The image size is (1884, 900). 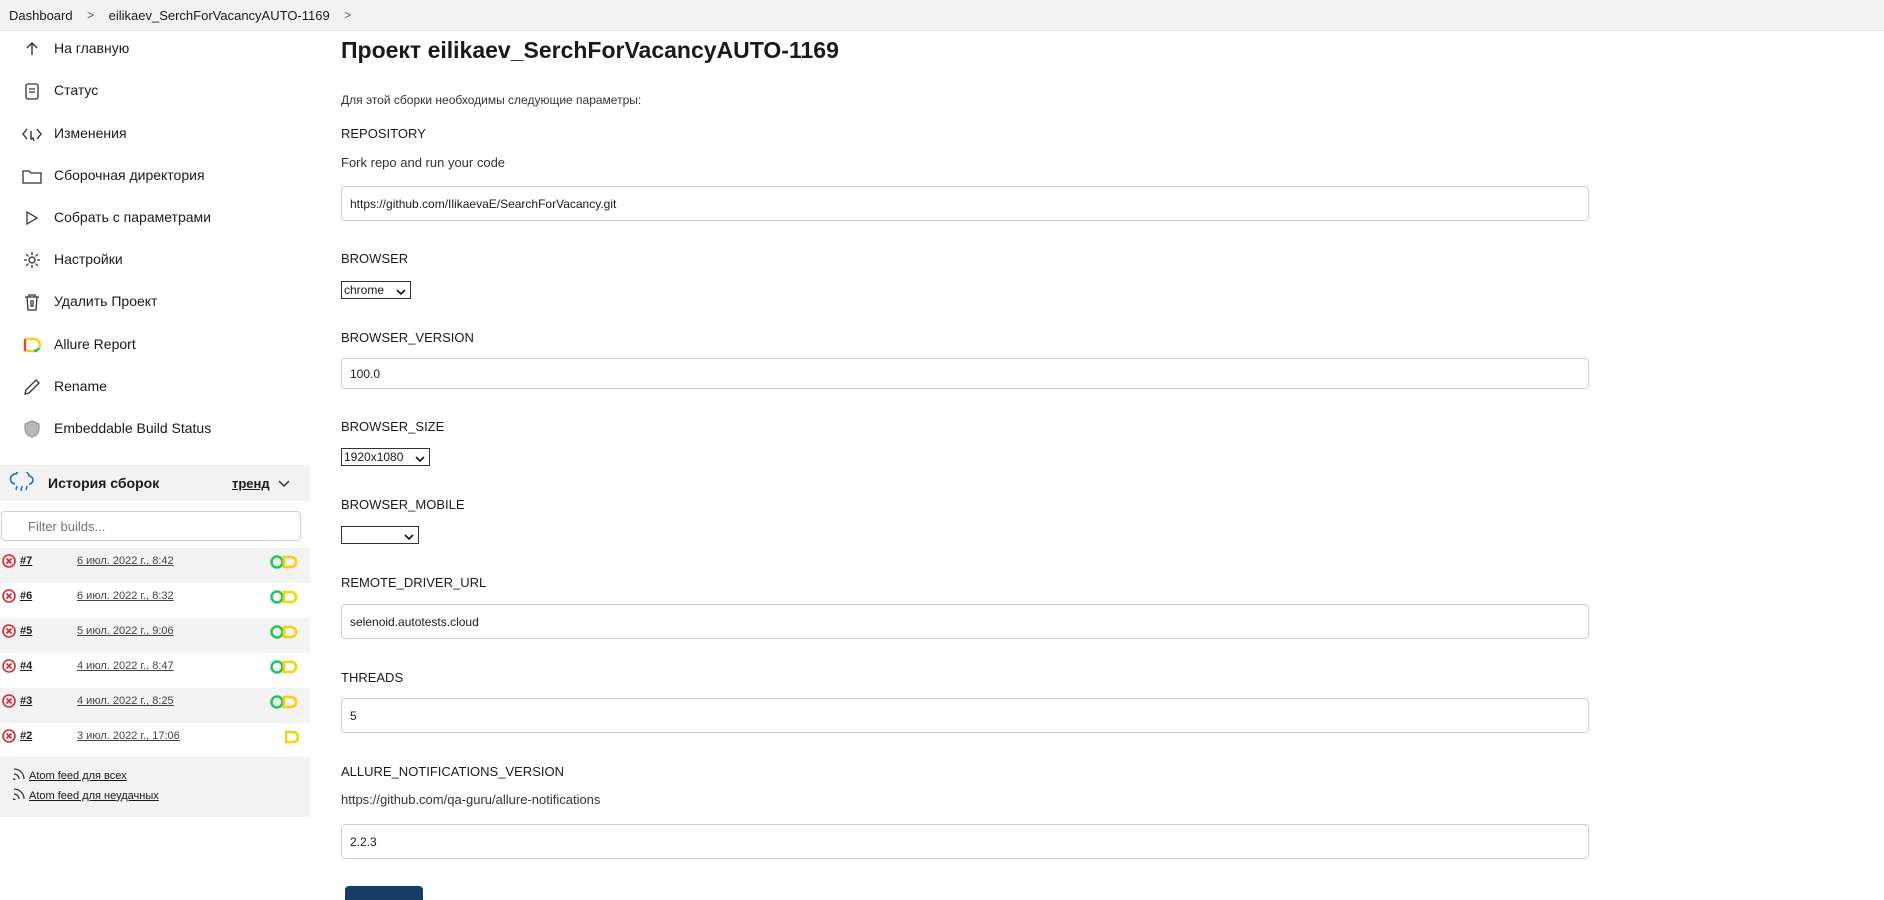 I want to click on sidebar-item-changes: Изменения, so click(x=155, y=133).